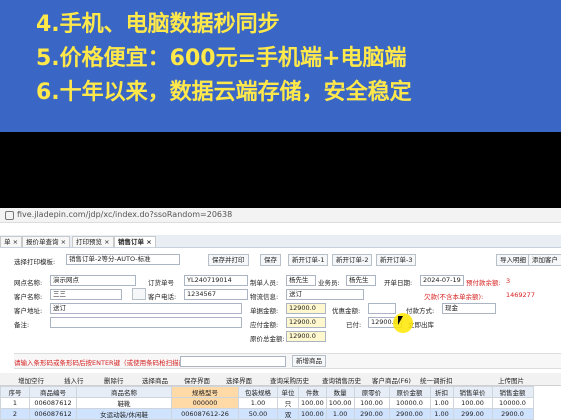 This screenshot has width=561, height=420. What do you see at coordinates (228, 260) in the screenshot?
I see `save-print-button: 保存并打印` at bounding box center [228, 260].